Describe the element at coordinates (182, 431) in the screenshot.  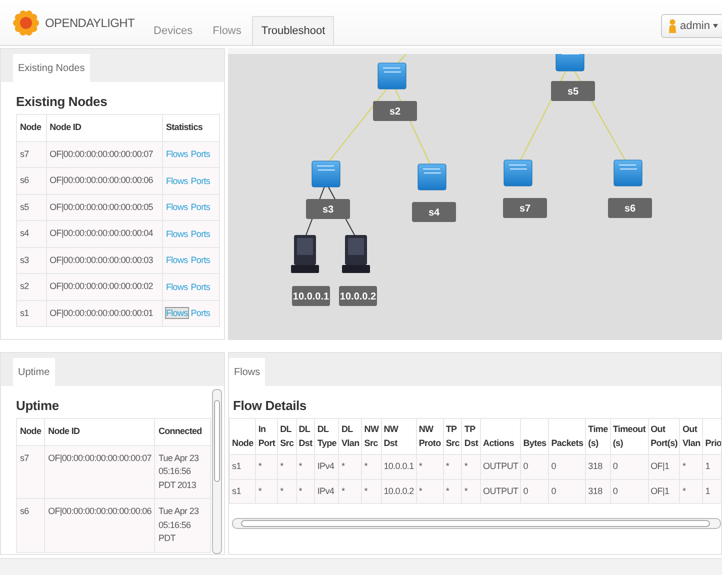
I see `column-header: Connected` at that location.